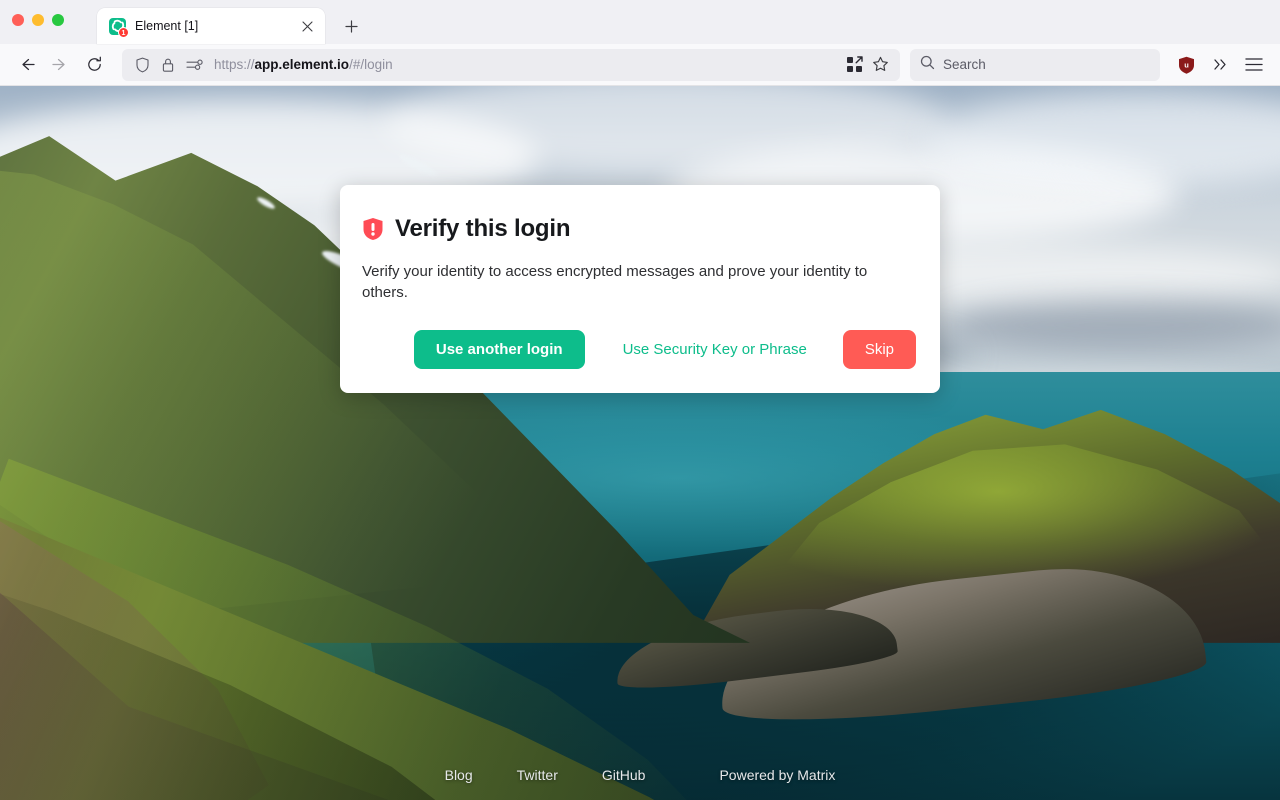  Describe the element at coordinates (307, 26) in the screenshot. I see `close-tab-button` at that location.